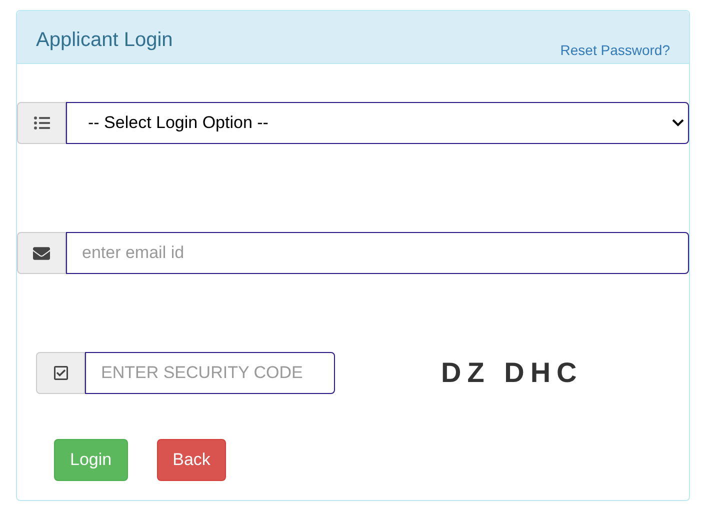 This screenshot has height=517, width=712. I want to click on login-button: Login, so click(91, 460).